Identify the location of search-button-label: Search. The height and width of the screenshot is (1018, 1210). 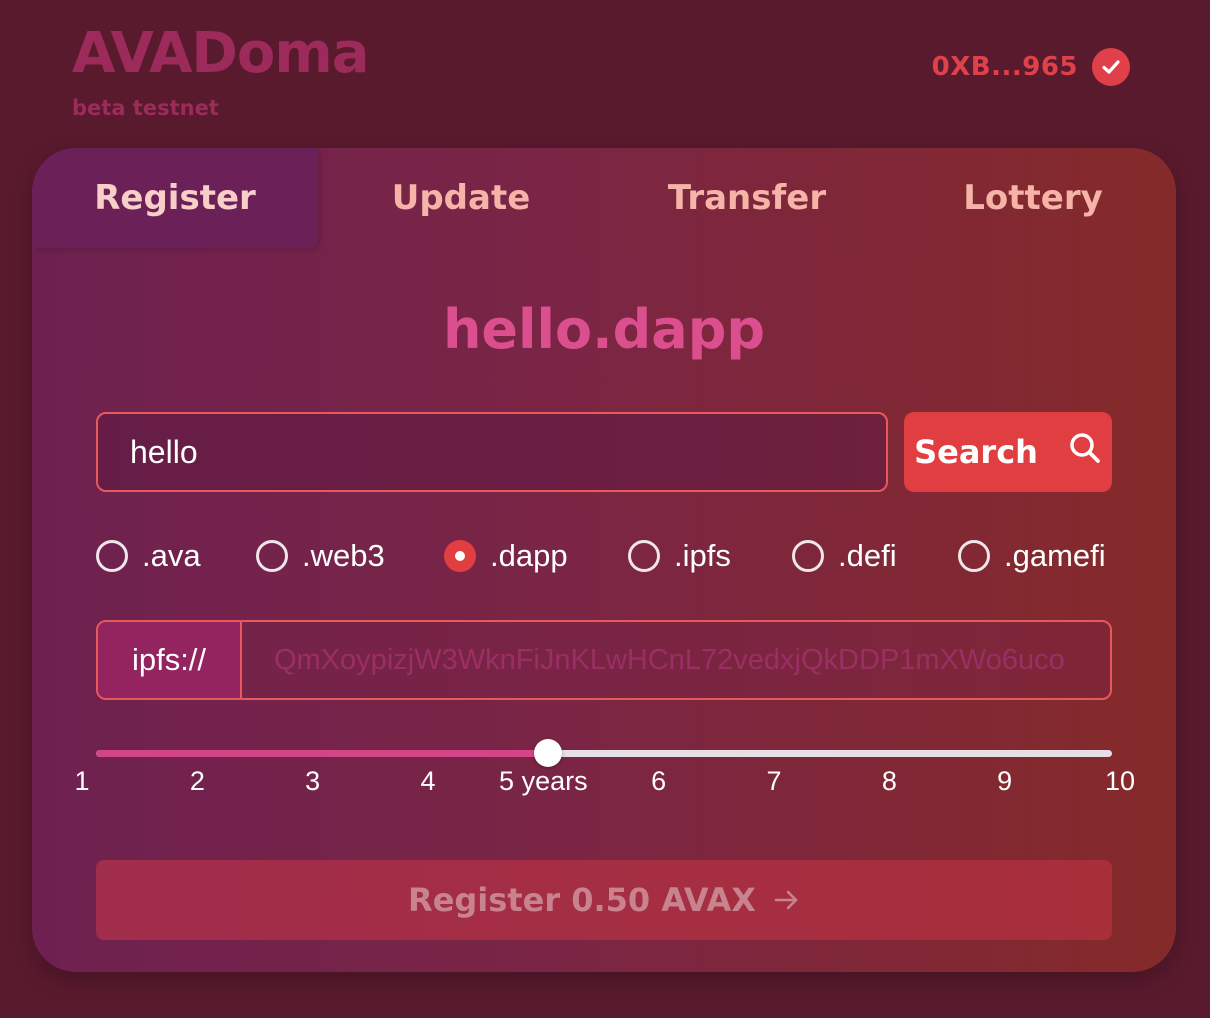
(976, 452).